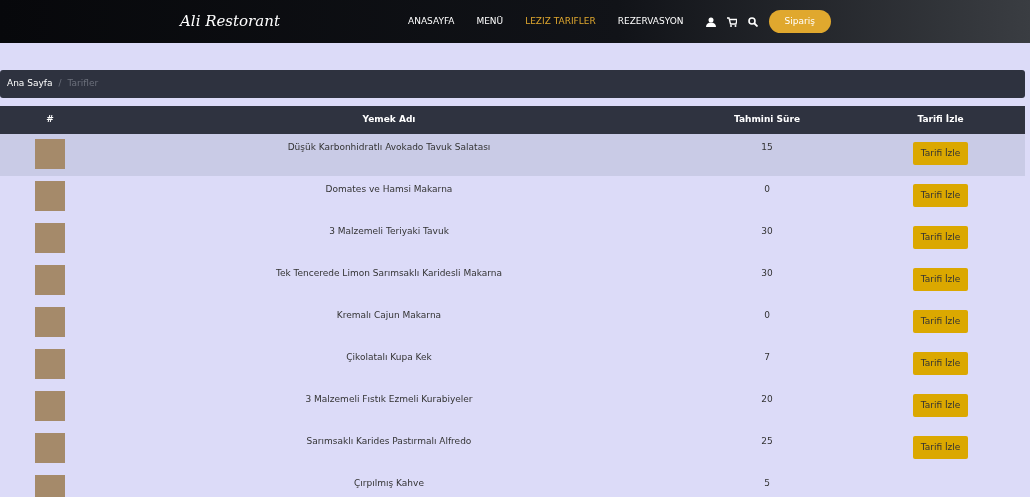 The width and height of the screenshot is (1030, 497). I want to click on nav-link: REZERVASYON, so click(650, 21).